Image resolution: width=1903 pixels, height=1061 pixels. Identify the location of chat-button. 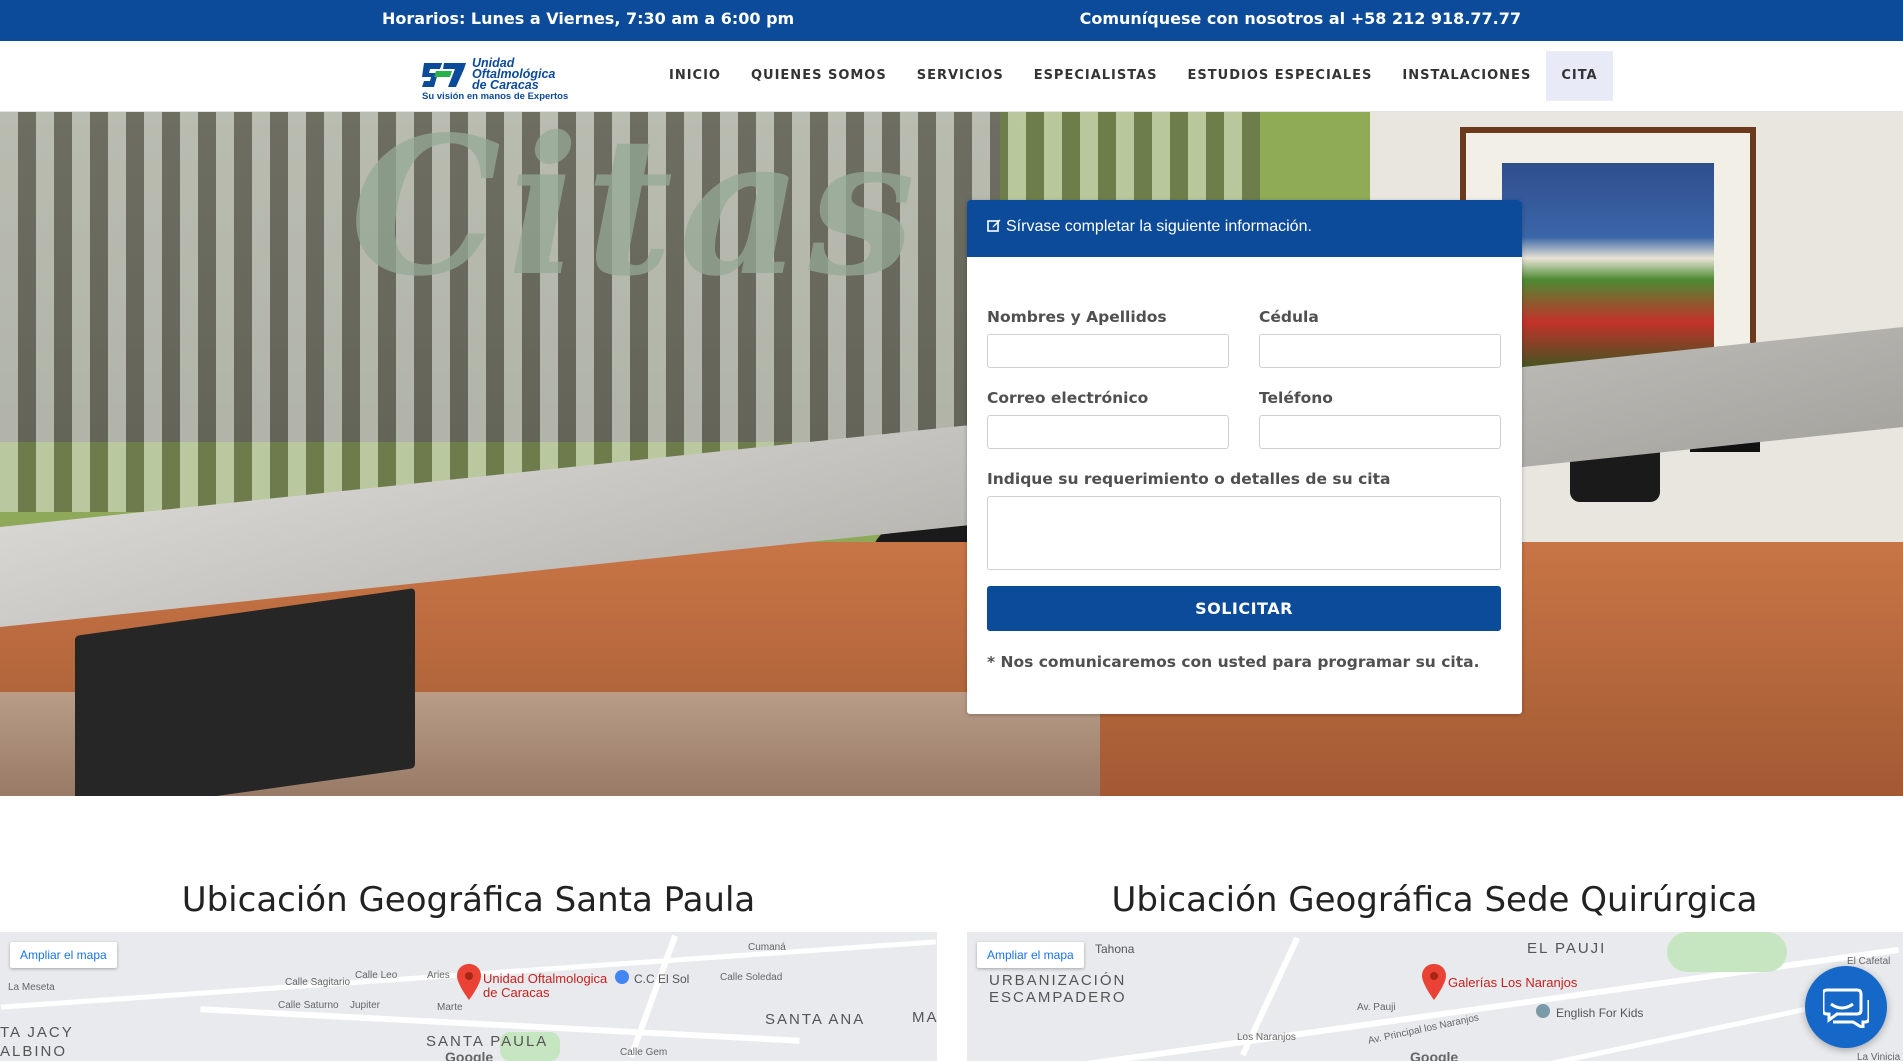
(1846, 1007).